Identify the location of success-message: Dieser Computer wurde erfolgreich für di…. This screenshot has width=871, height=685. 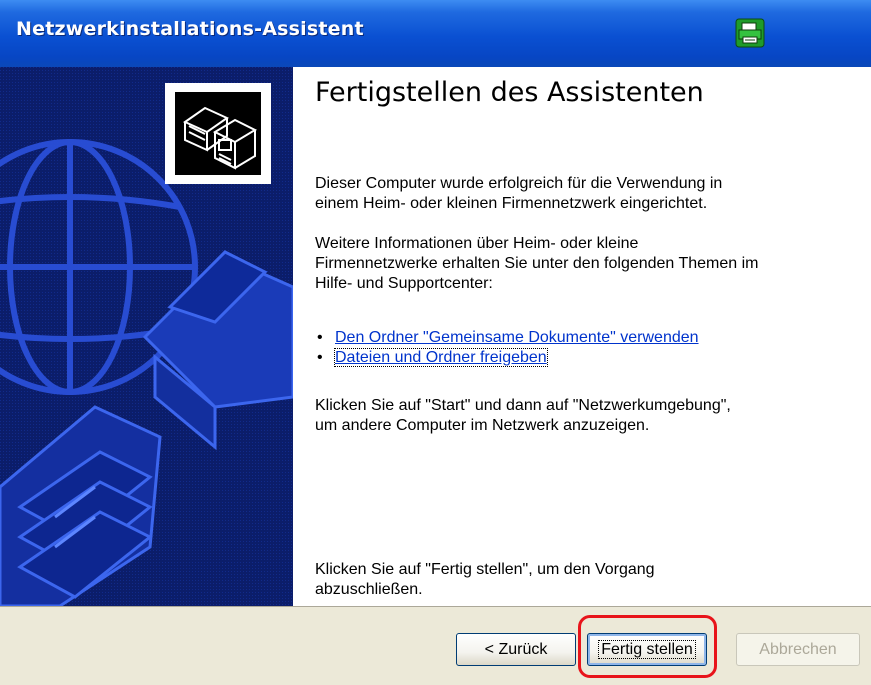
(518, 194).